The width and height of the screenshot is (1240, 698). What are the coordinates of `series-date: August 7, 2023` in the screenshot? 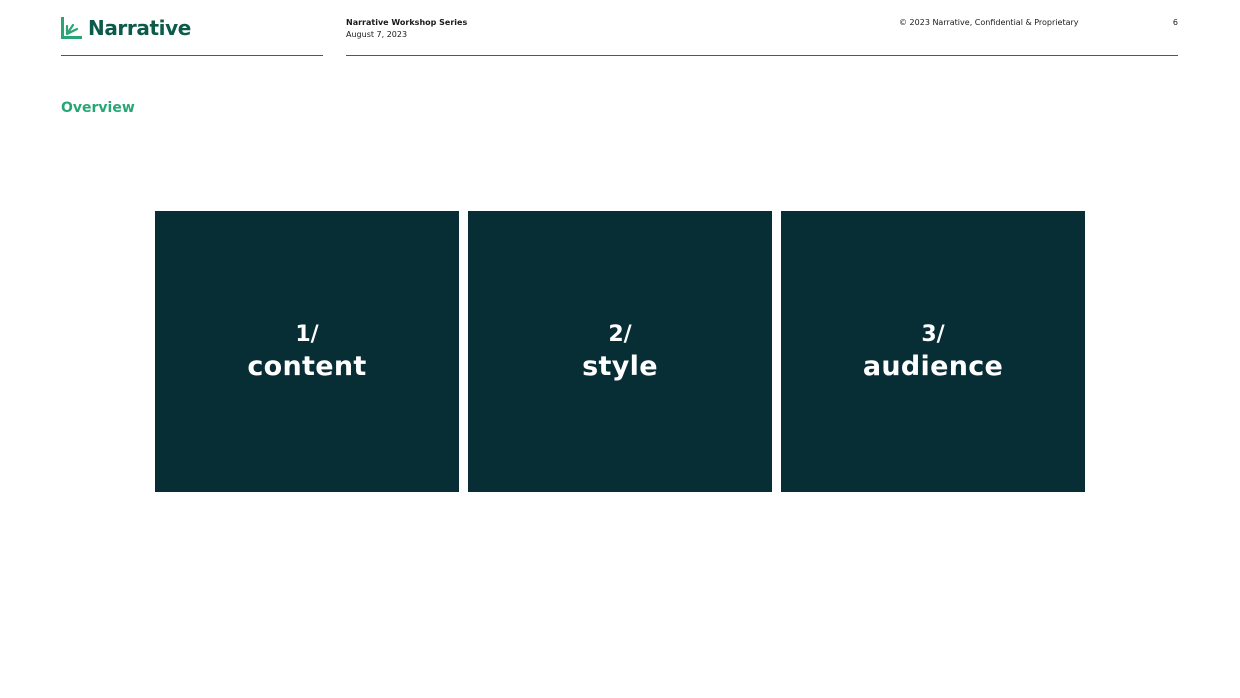 It's located at (376, 34).